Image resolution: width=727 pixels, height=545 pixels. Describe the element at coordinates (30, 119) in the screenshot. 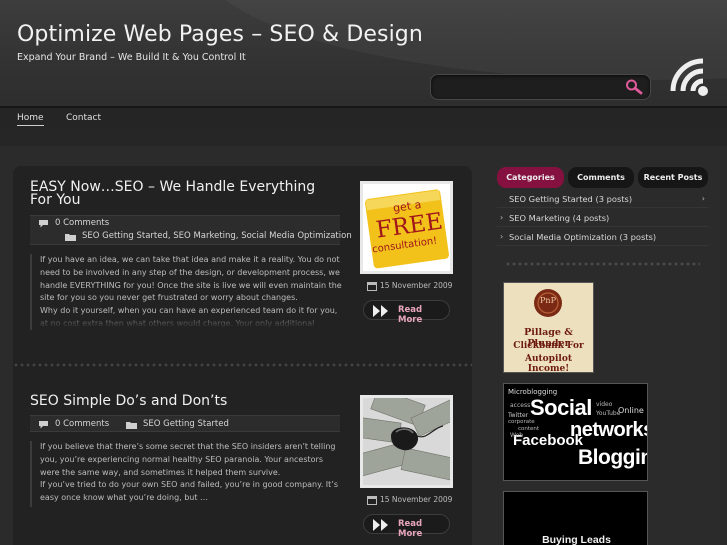

I see `nav-item-home: Home` at that location.